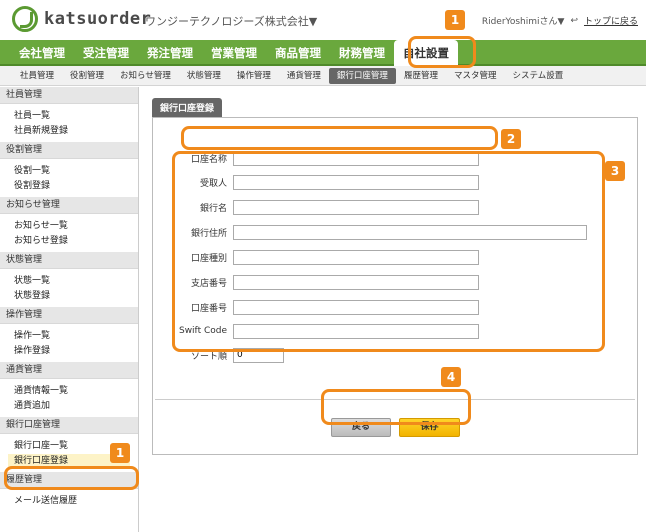 This screenshot has height=532, width=646. I want to click on subnav-status: 状態管理, so click(204, 76).